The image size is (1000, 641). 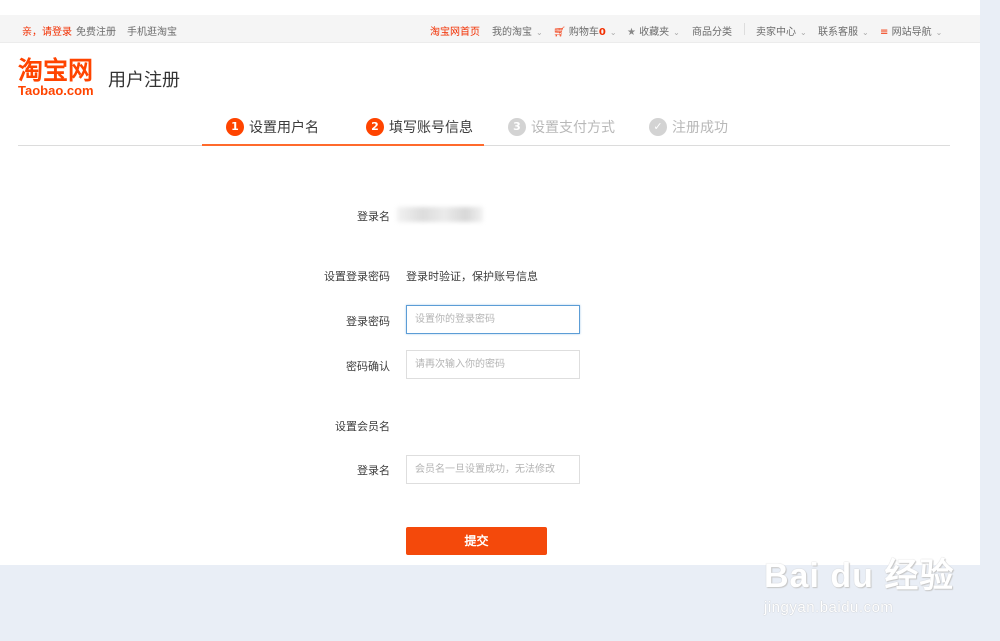 What do you see at coordinates (440, 214) in the screenshot?
I see `login-name-value-redacted` at bounding box center [440, 214].